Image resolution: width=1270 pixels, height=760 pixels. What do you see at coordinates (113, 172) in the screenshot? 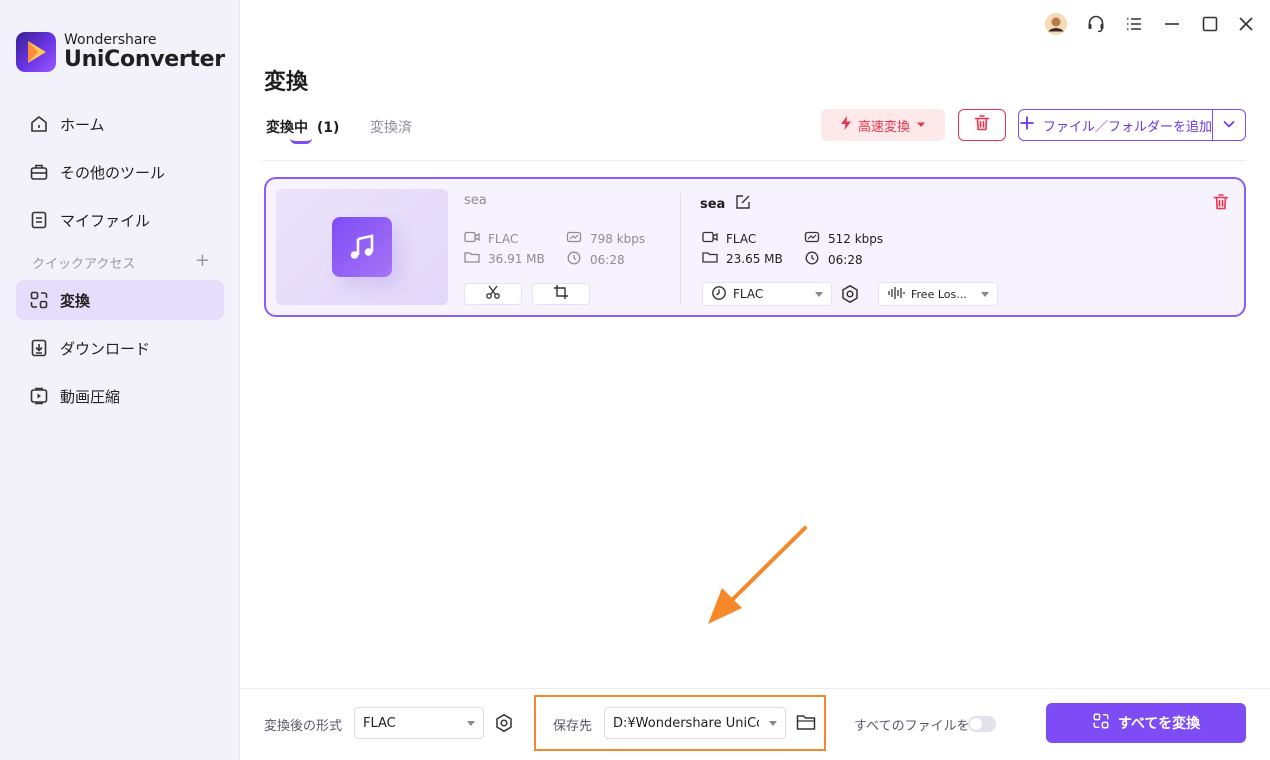
I see `sidebar-item-label: その他のツール` at bounding box center [113, 172].